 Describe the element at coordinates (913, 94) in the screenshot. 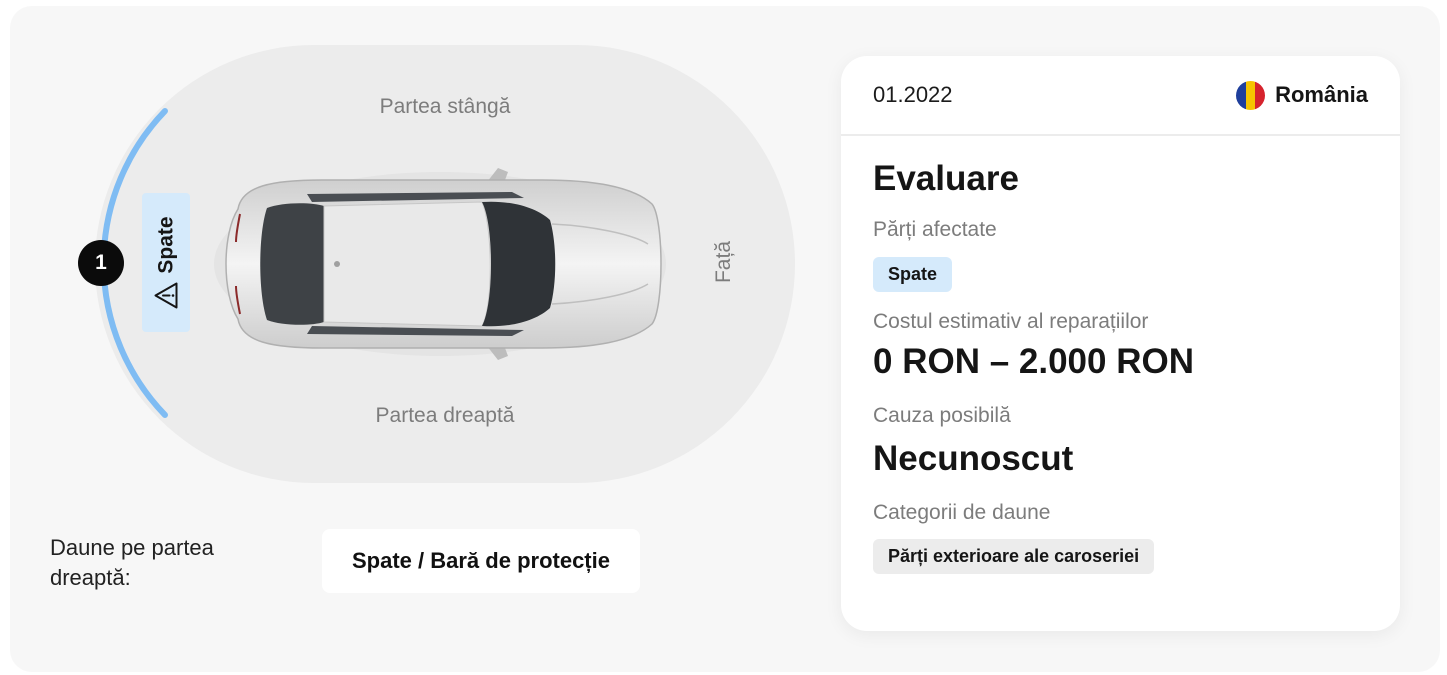

I see `assessment-date: 01.2022` at that location.